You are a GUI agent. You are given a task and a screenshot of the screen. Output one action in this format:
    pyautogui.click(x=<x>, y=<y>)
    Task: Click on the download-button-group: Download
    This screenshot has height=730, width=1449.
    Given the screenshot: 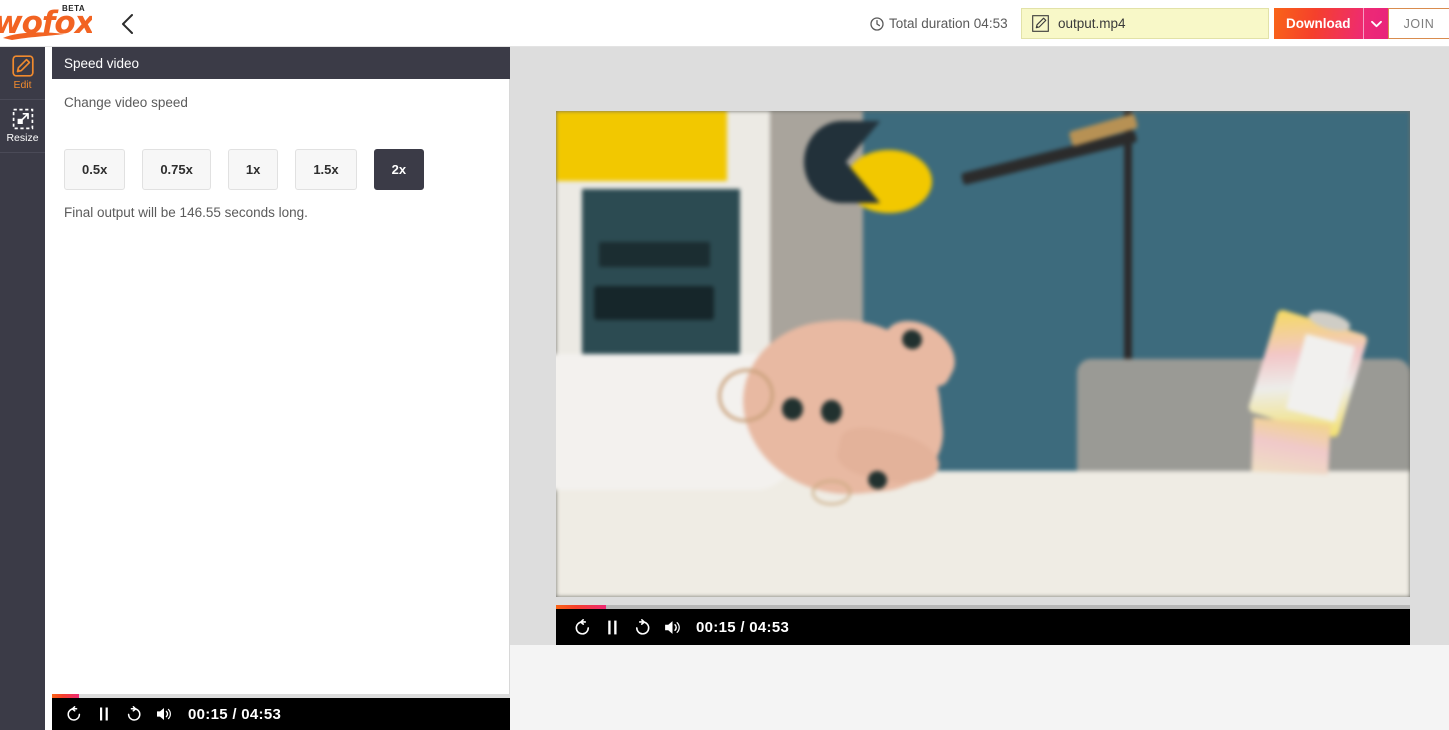 What is the action you would take?
    pyautogui.click(x=1331, y=23)
    